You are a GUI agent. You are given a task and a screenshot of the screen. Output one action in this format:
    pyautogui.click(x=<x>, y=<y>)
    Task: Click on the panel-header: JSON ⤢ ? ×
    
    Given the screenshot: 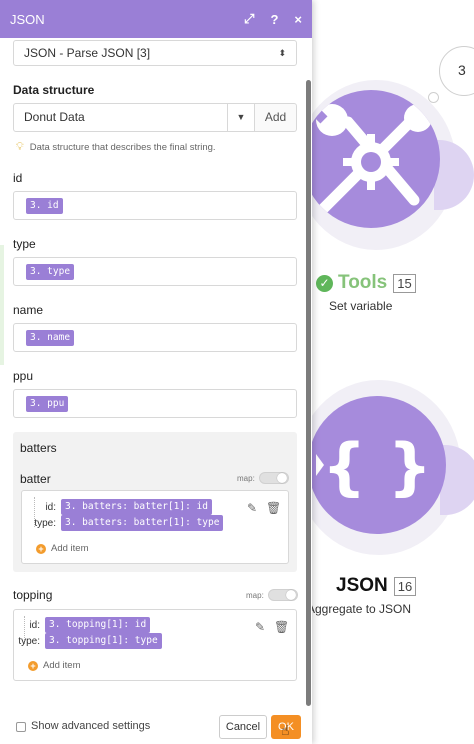 What is the action you would take?
    pyautogui.click(x=156, y=19)
    